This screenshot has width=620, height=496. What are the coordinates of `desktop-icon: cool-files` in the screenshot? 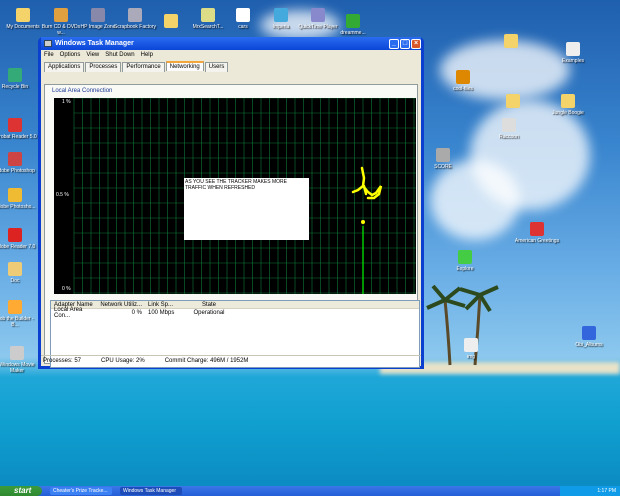 It's located at (463, 81).